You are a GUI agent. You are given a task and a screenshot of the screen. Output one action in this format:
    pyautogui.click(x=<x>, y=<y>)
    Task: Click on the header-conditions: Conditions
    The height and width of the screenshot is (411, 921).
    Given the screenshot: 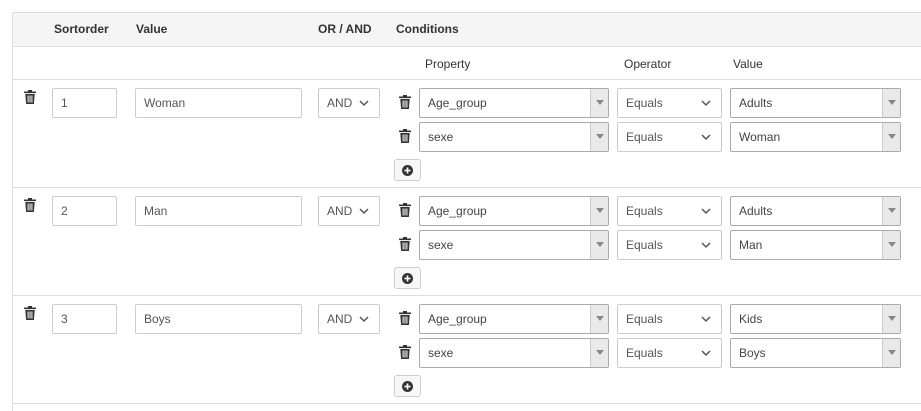 What is the action you would take?
    pyautogui.click(x=427, y=29)
    